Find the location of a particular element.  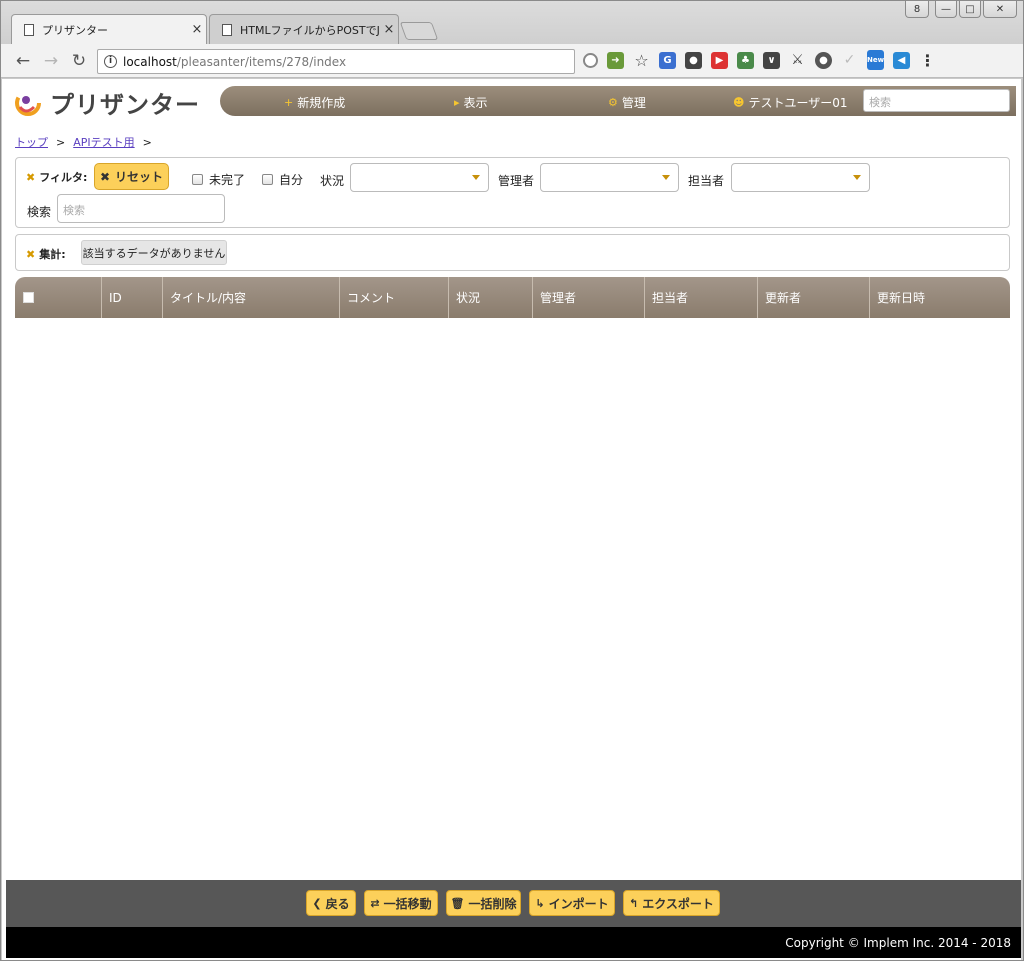

tab-title: プリザンター is located at coordinates (75, 30).